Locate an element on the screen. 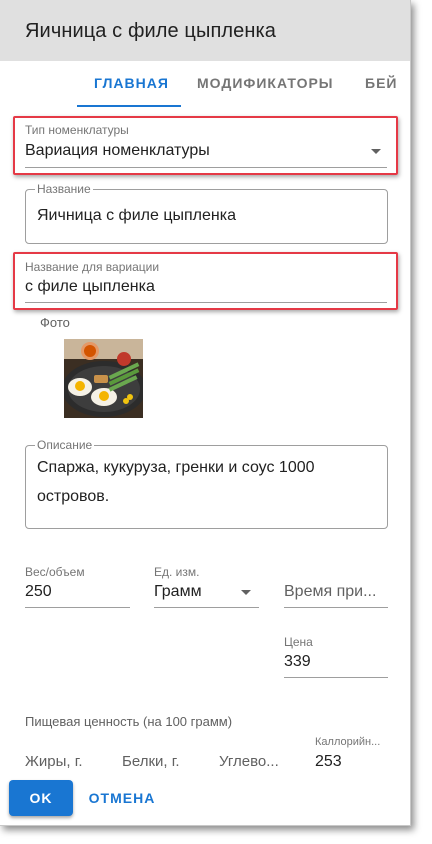 Image resolution: width=432 pixels, height=844 pixels. price-input: 339 is located at coordinates (297, 662).